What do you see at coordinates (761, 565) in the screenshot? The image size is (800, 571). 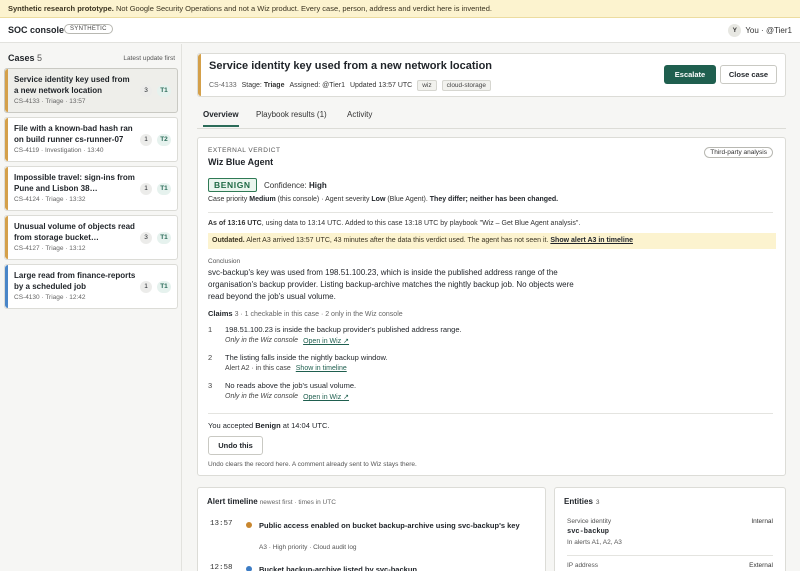 I see `entity-scope: External` at bounding box center [761, 565].